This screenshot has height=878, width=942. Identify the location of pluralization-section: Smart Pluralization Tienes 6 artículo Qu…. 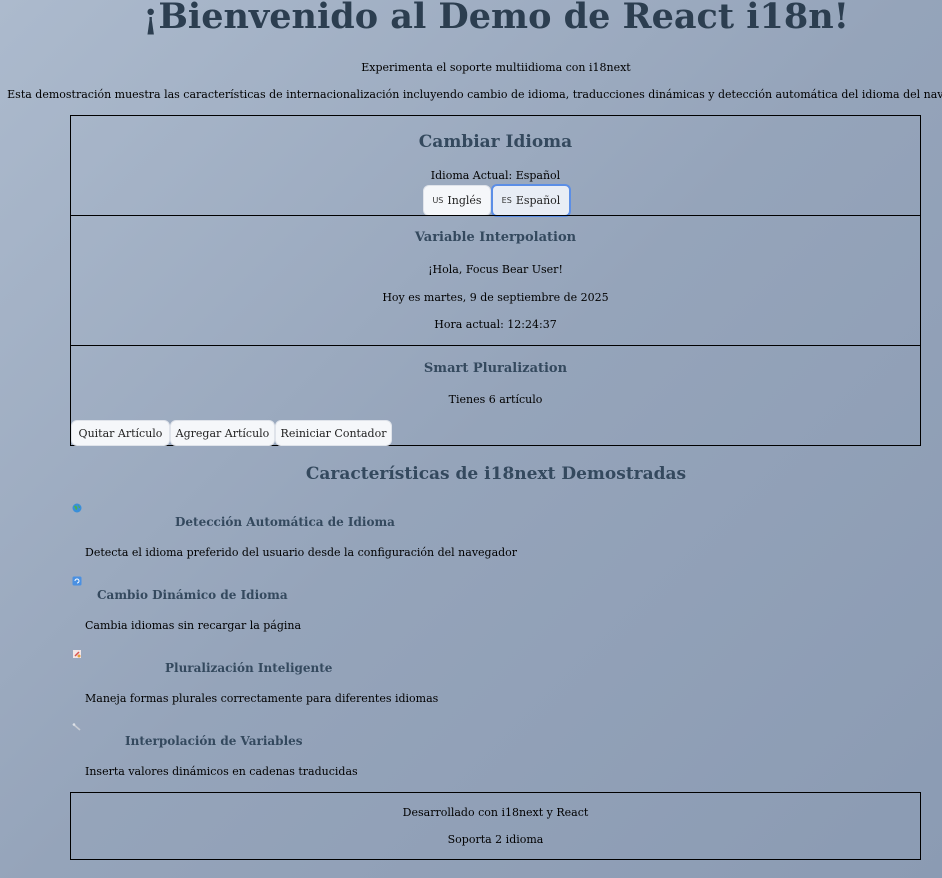
(495, 395).